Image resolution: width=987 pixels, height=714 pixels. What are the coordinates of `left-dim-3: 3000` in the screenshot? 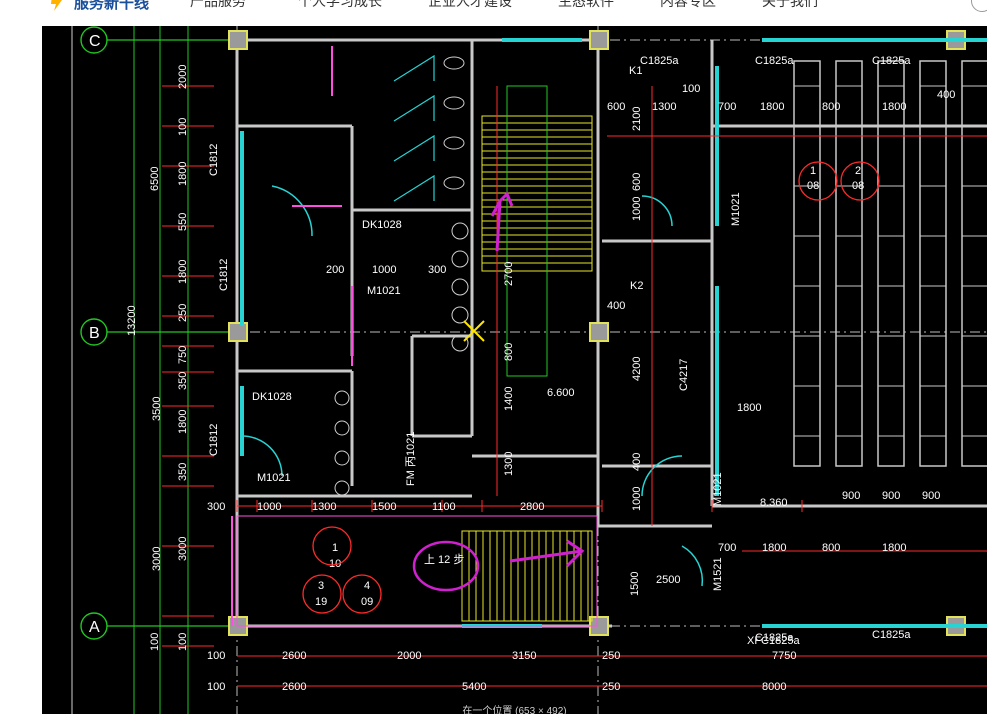 It's located at (157, 559).